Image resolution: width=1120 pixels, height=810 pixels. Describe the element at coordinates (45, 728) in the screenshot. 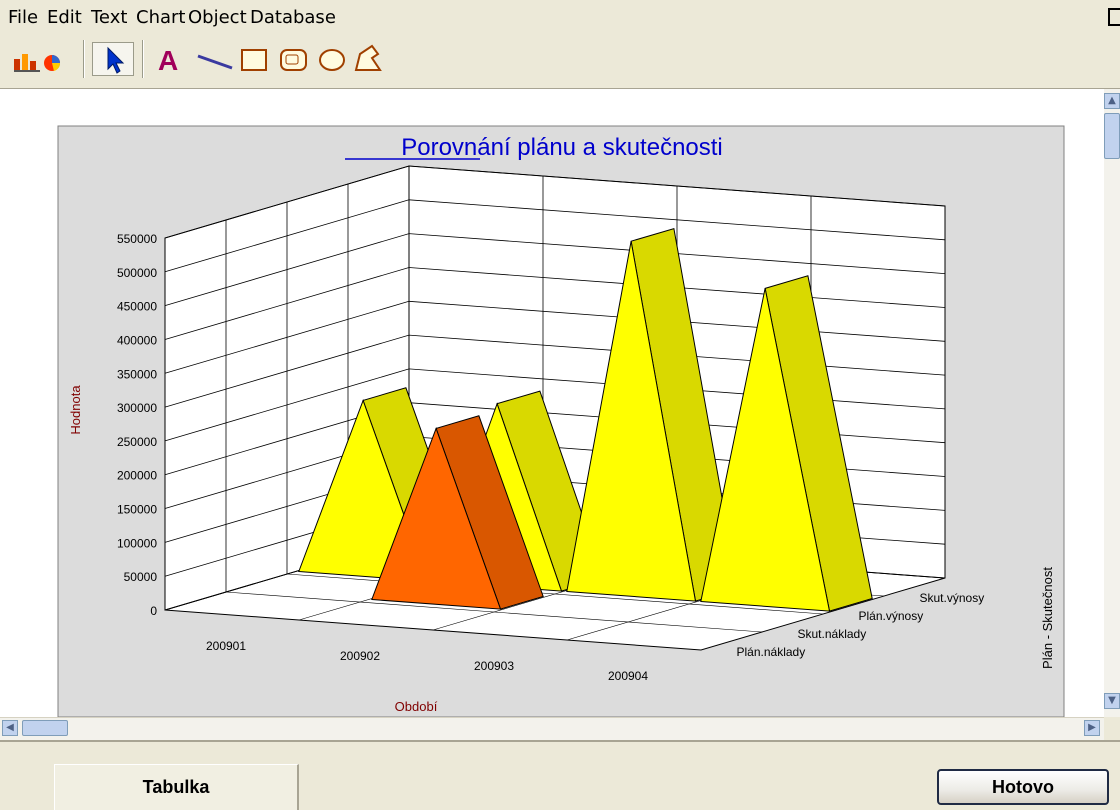

I see `horizontal-scroll-thumb` at that location.